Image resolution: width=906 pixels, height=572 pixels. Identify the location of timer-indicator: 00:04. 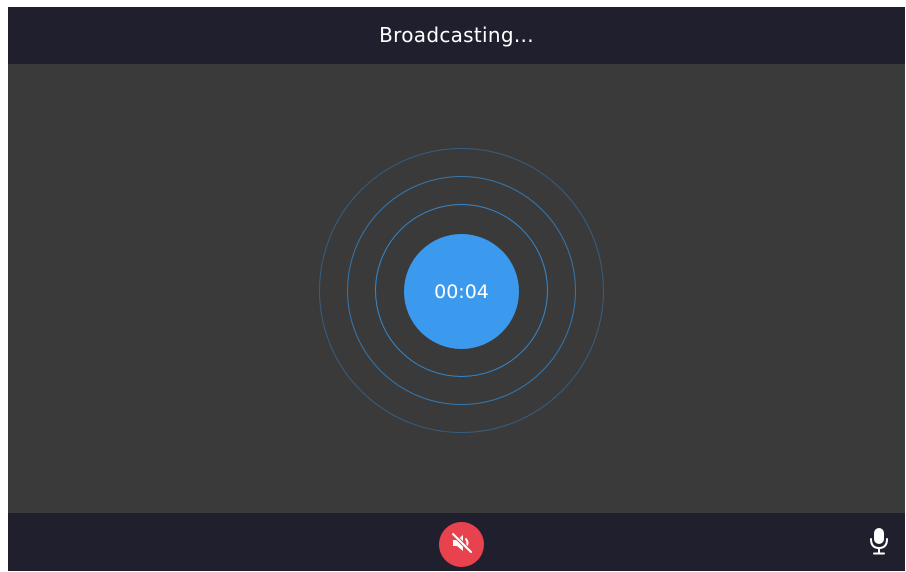
(461, 291).